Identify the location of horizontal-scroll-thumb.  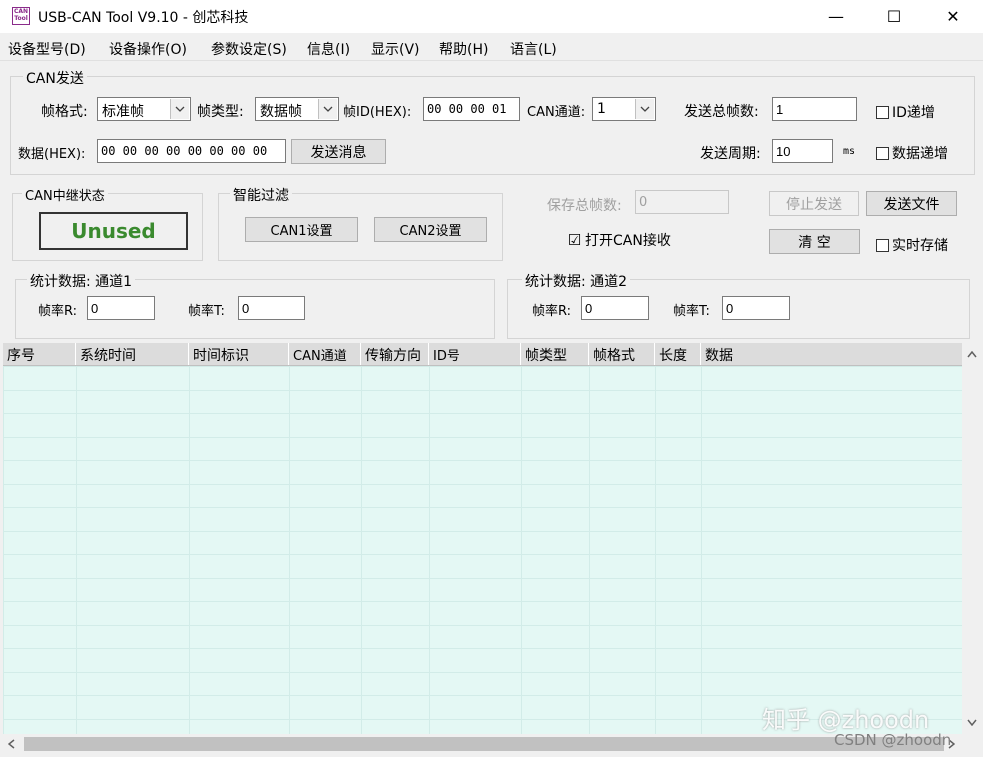
(484, 744).